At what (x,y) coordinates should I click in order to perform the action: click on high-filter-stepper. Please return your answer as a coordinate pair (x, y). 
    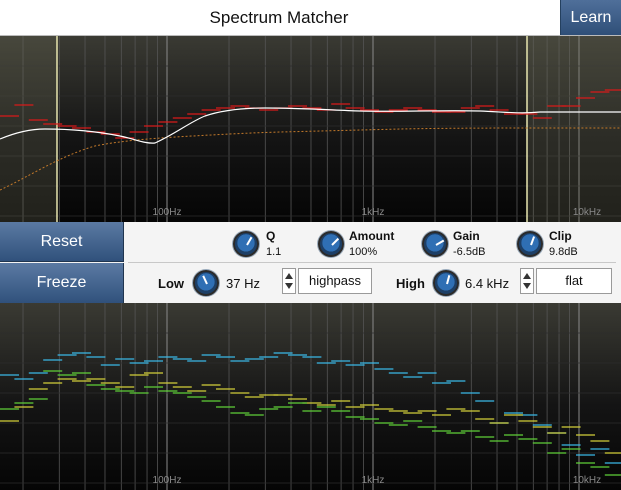
    Looking at the image, I should click on (527, 281).